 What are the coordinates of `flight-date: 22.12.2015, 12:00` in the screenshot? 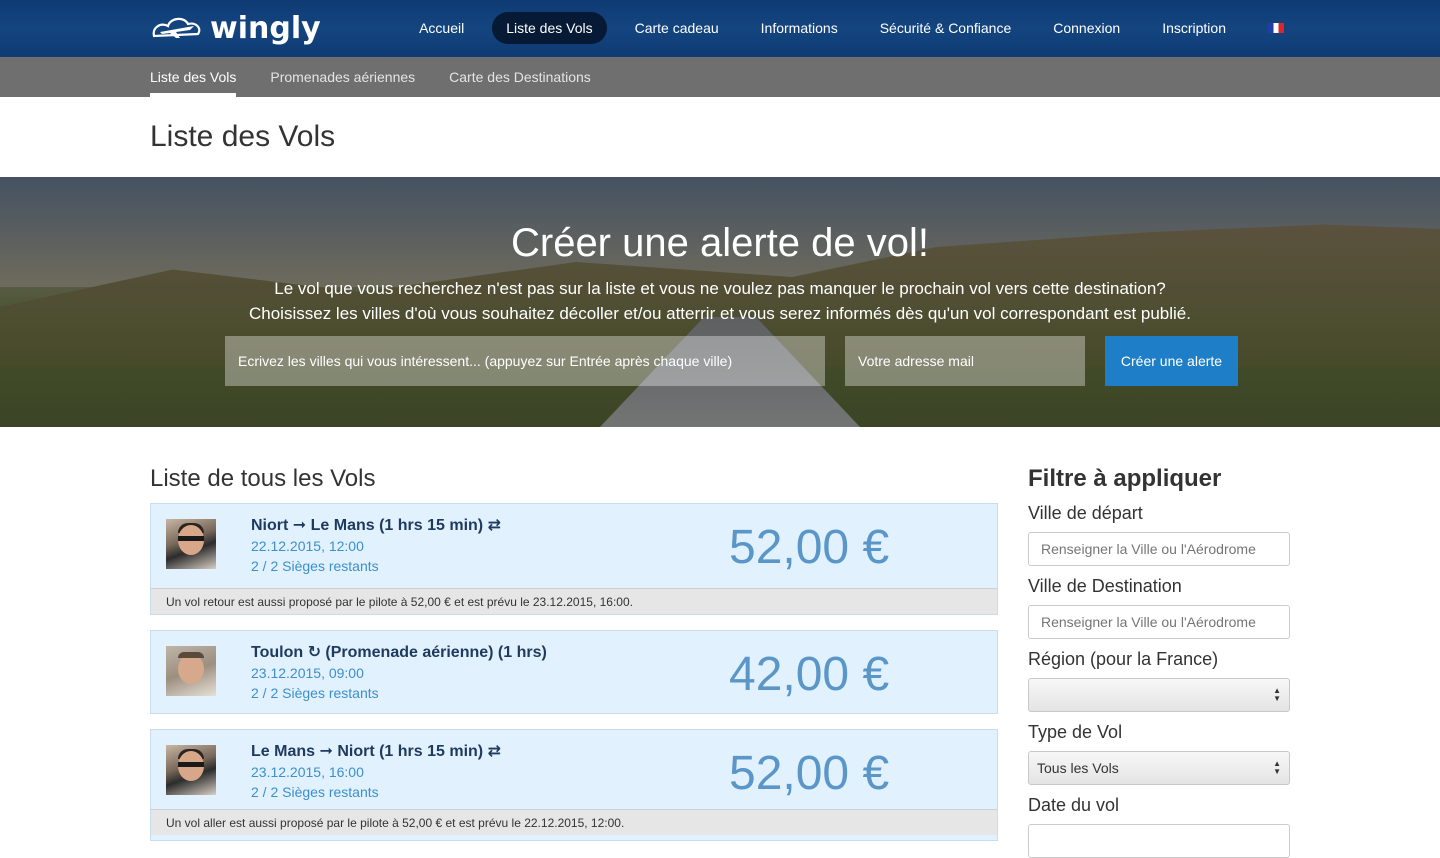 It's located at (307, 546).